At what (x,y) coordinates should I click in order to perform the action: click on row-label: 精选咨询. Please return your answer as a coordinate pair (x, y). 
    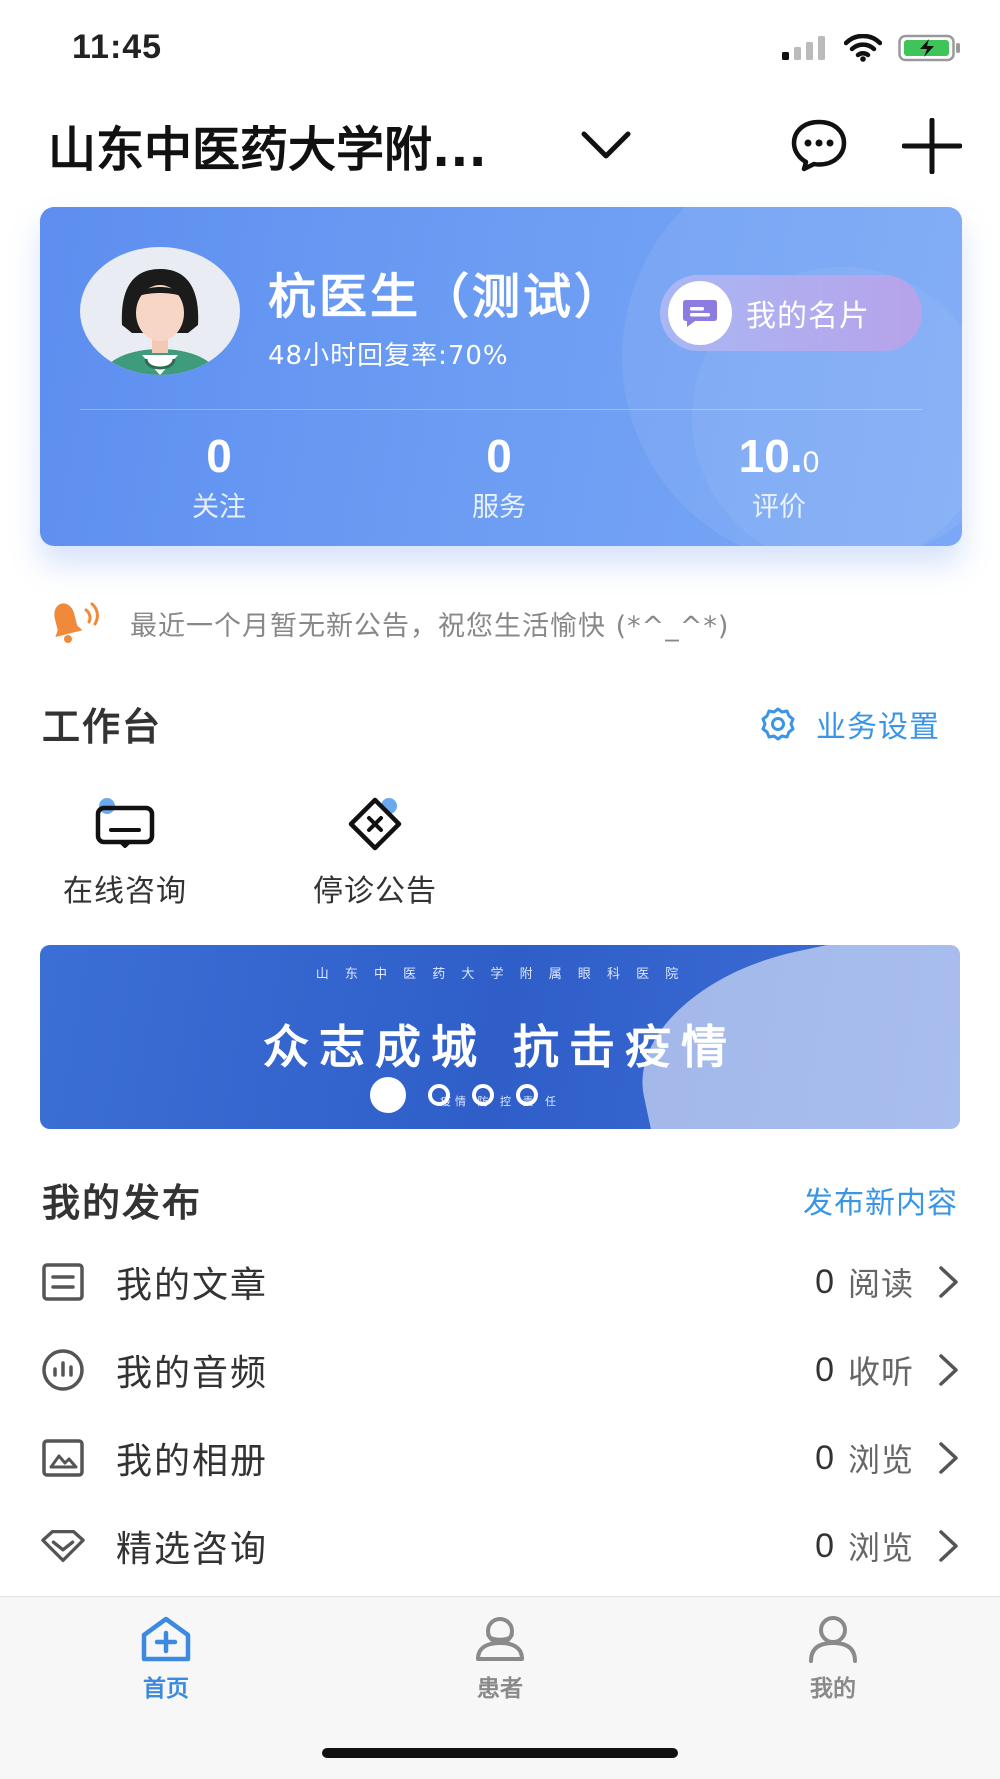
    Looking at the image, I should click on (192, 1549).